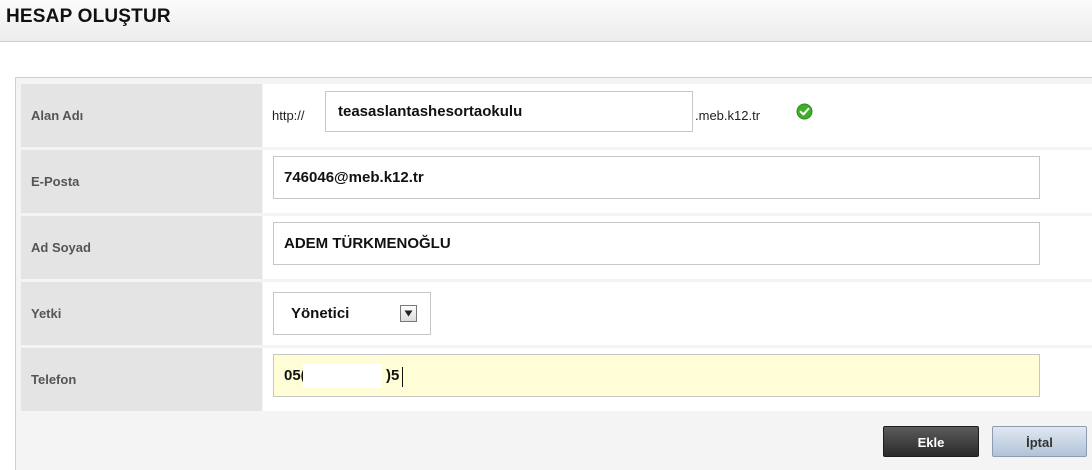  What do you see at coordinates (141, 115) in the screenshot?
I see `domain-label: Alan Adı` at bounding box center [141, 115].